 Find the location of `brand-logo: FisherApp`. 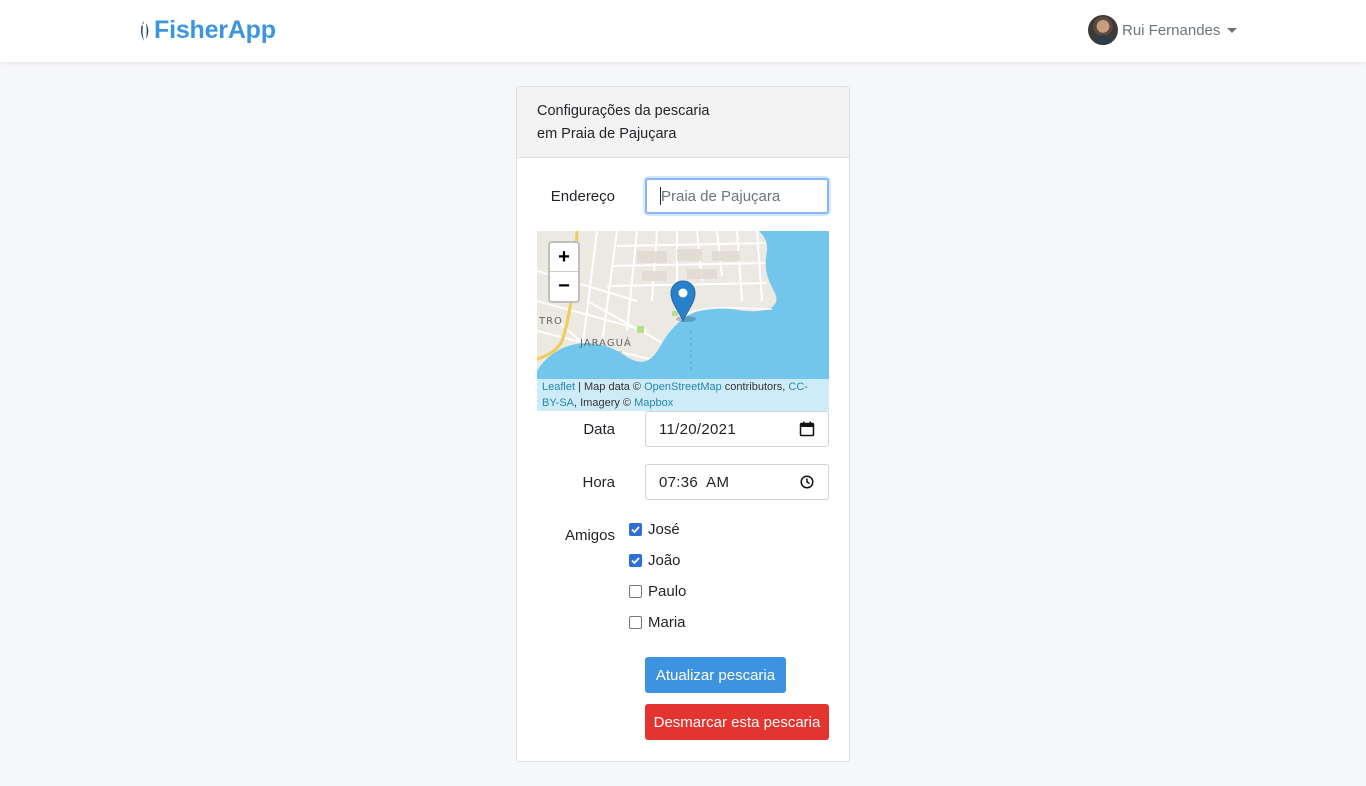

brand-logo: FisherApp is located at coordinates (206, 30).